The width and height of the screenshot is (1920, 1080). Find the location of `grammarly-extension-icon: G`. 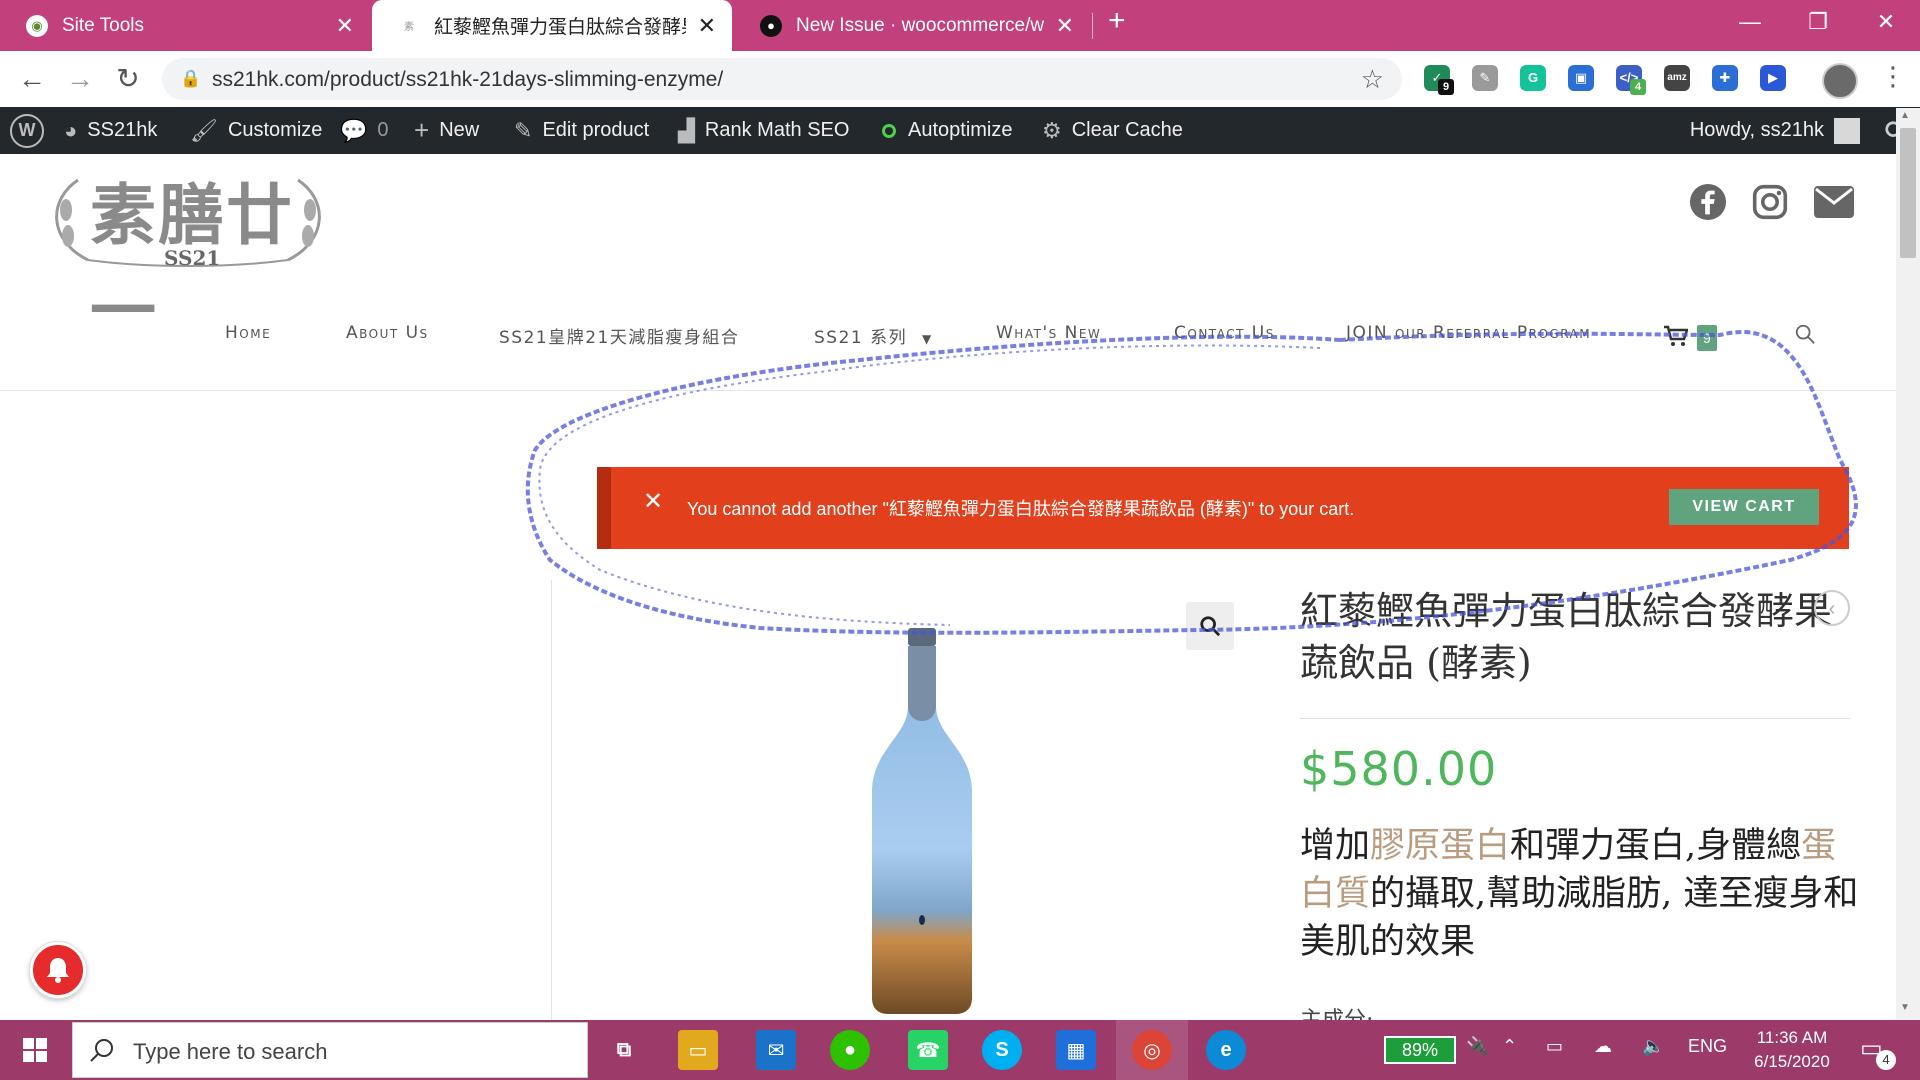

grammarly-extension-icon: G is located at coordinates (1533, 78).